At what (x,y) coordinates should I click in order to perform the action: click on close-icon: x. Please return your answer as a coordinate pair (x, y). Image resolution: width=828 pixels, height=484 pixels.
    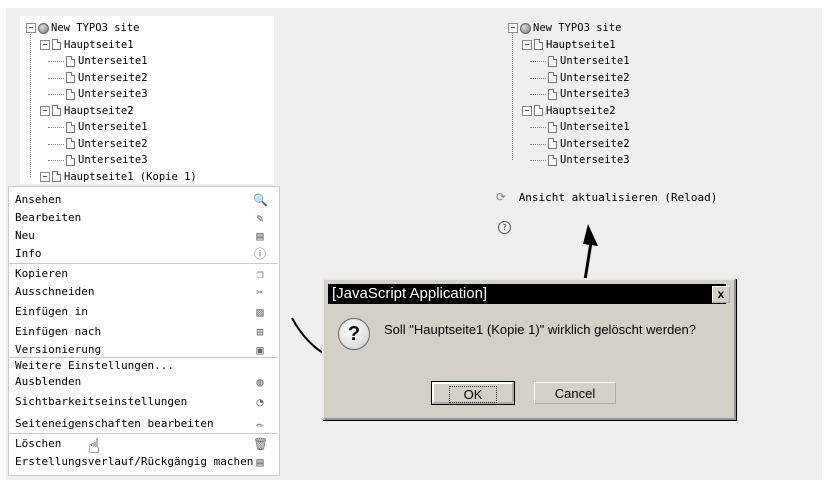
    Looking at the image, I should click on (721, 294).